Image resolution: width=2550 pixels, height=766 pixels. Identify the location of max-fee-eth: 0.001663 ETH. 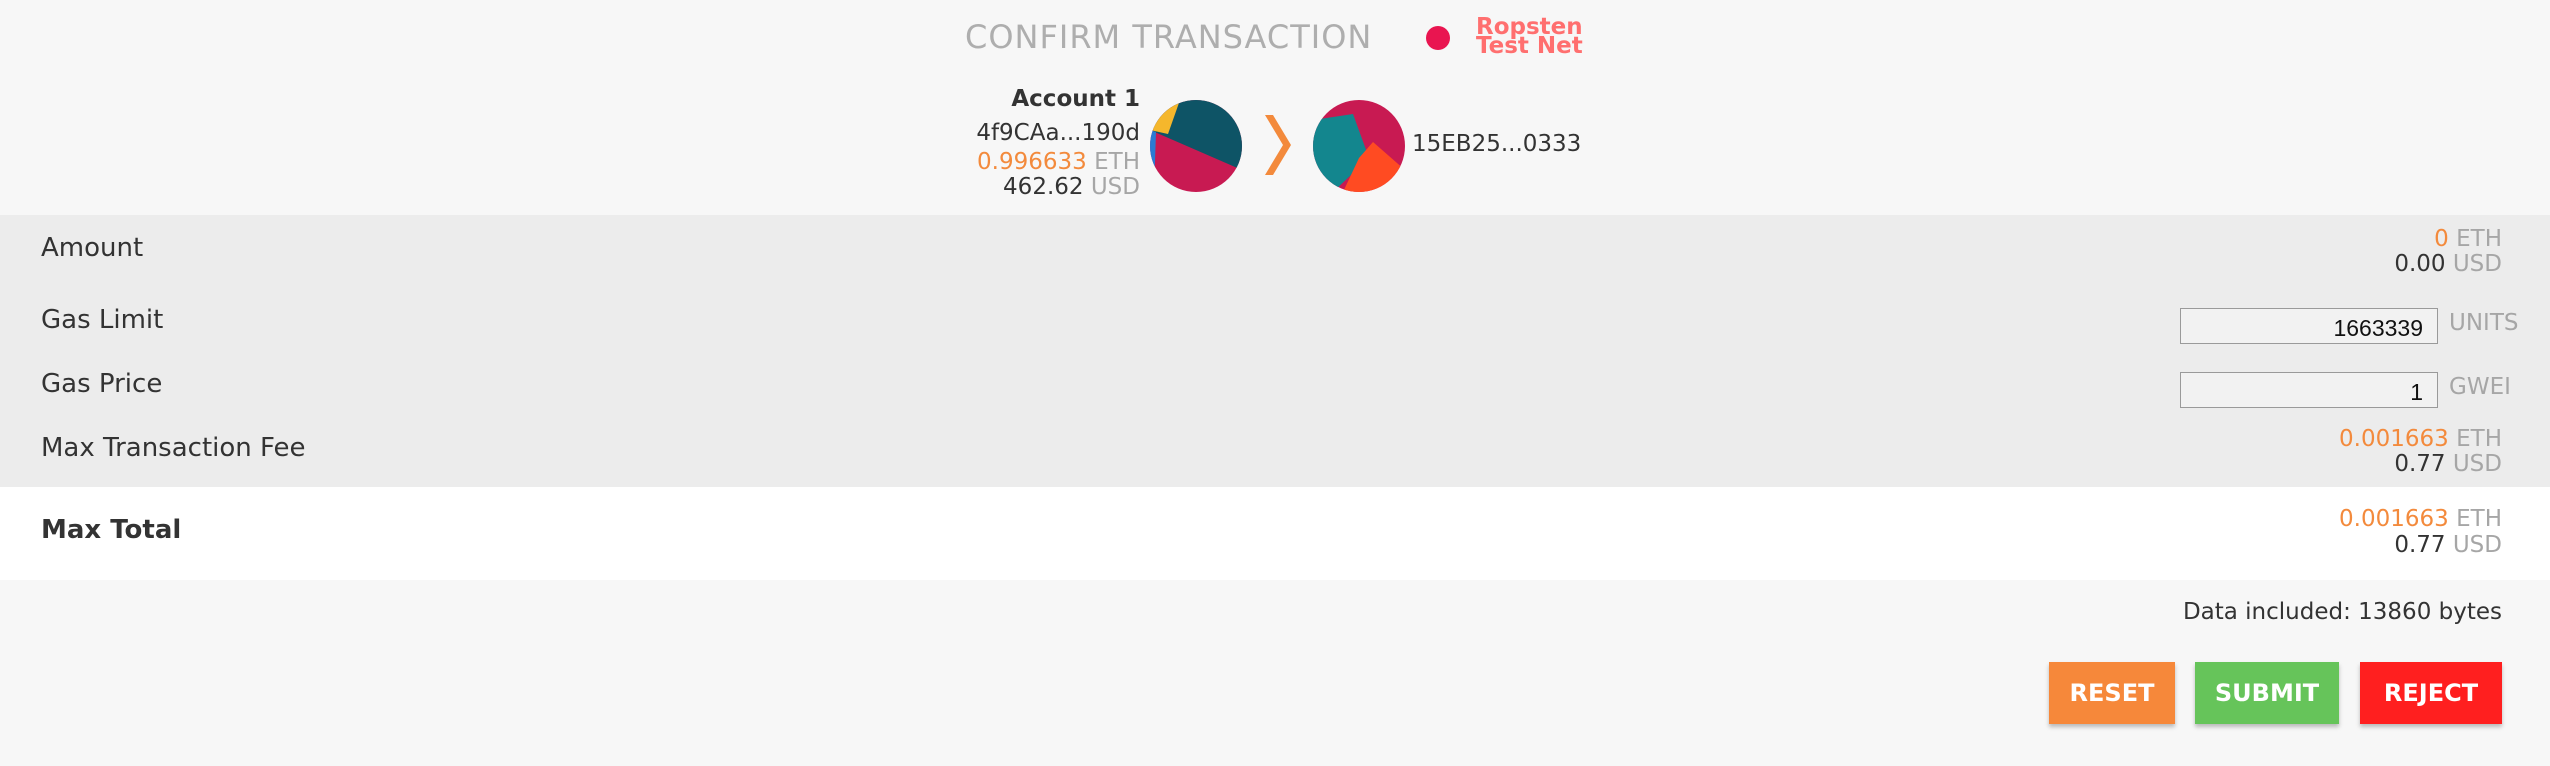
(2420, 439).